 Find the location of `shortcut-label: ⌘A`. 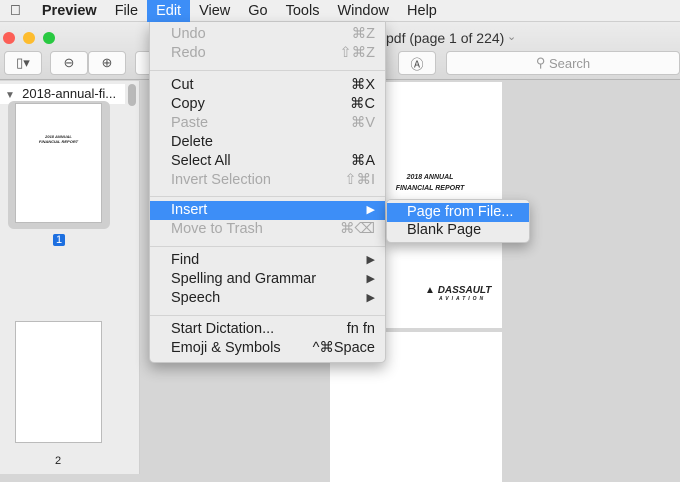

shortcut-label: ⌘A is located at coordinates (362, 161).